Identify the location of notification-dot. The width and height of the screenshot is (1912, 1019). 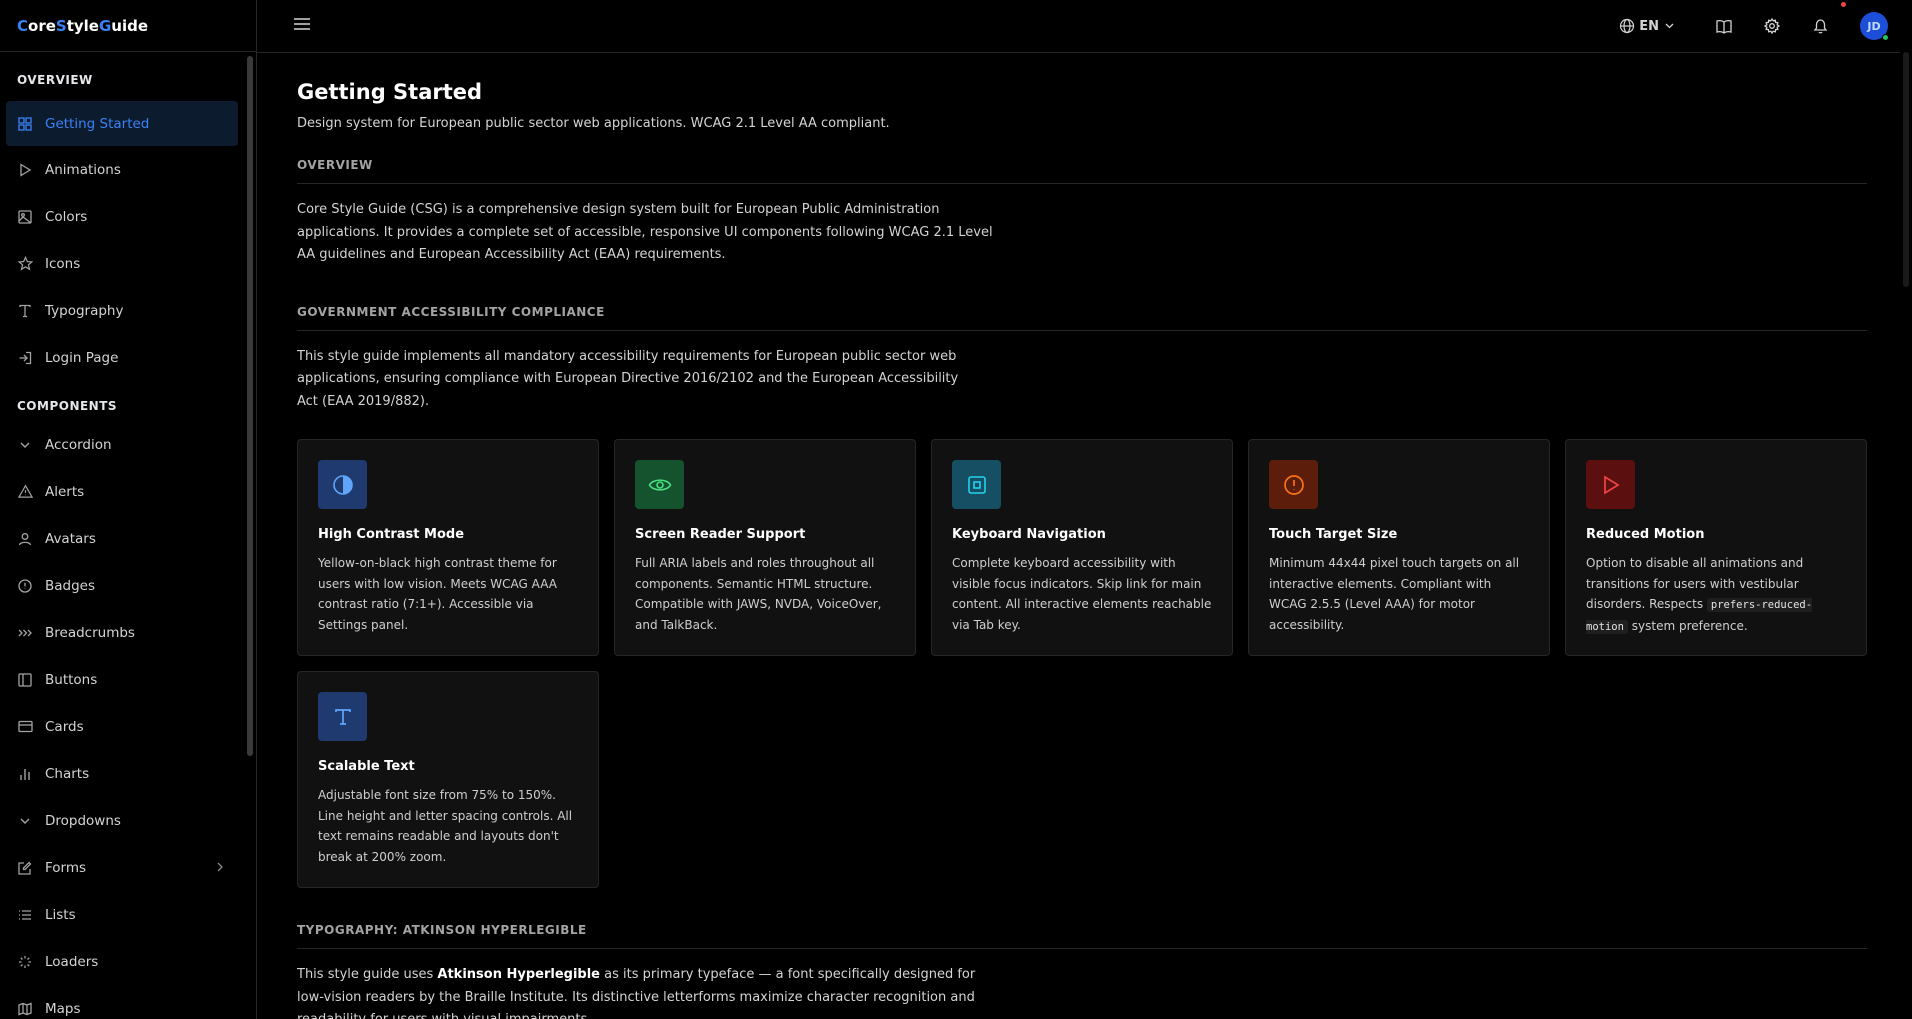
(1843, 4).